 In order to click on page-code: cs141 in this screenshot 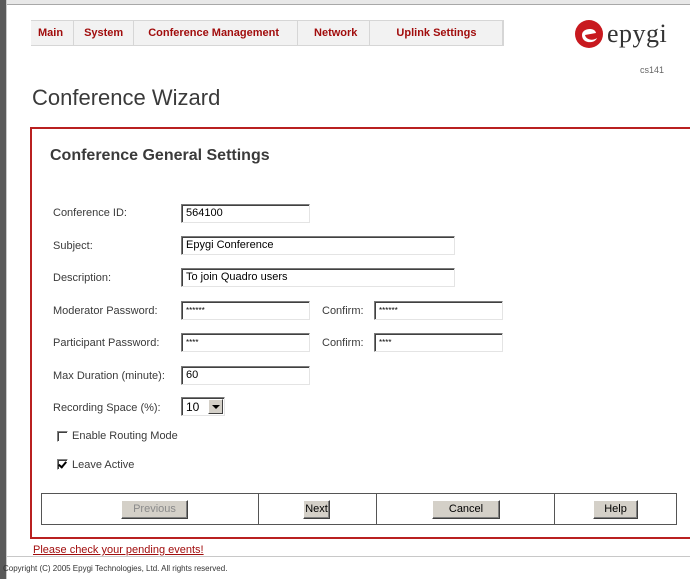, I will do `click(652, 70)`.